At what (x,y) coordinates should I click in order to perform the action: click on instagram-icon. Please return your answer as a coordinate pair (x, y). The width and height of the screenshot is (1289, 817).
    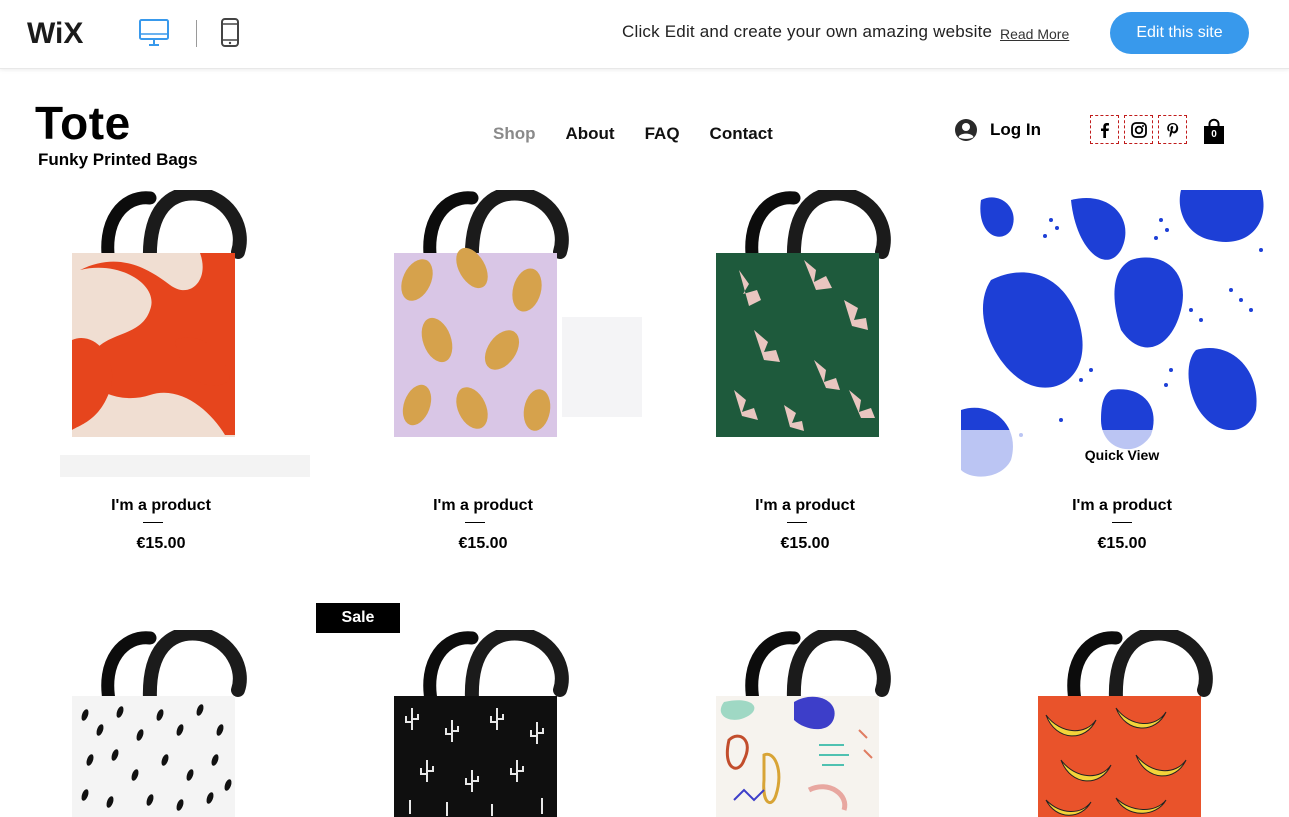
    Looking at the image, I should click on (1138, 129).